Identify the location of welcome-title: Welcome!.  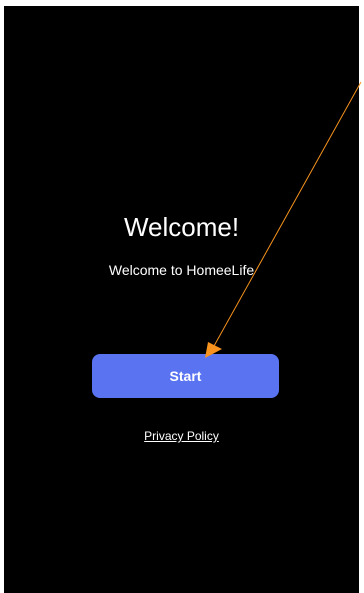
(181, 227).